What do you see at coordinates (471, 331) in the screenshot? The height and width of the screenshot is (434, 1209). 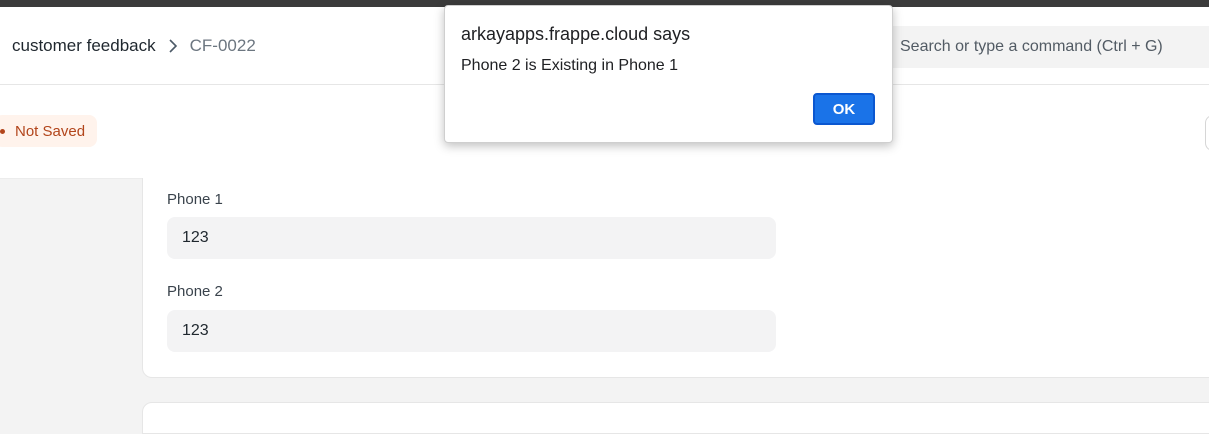 I see `phone-2-input: 123` at bounding box center [471, 331].